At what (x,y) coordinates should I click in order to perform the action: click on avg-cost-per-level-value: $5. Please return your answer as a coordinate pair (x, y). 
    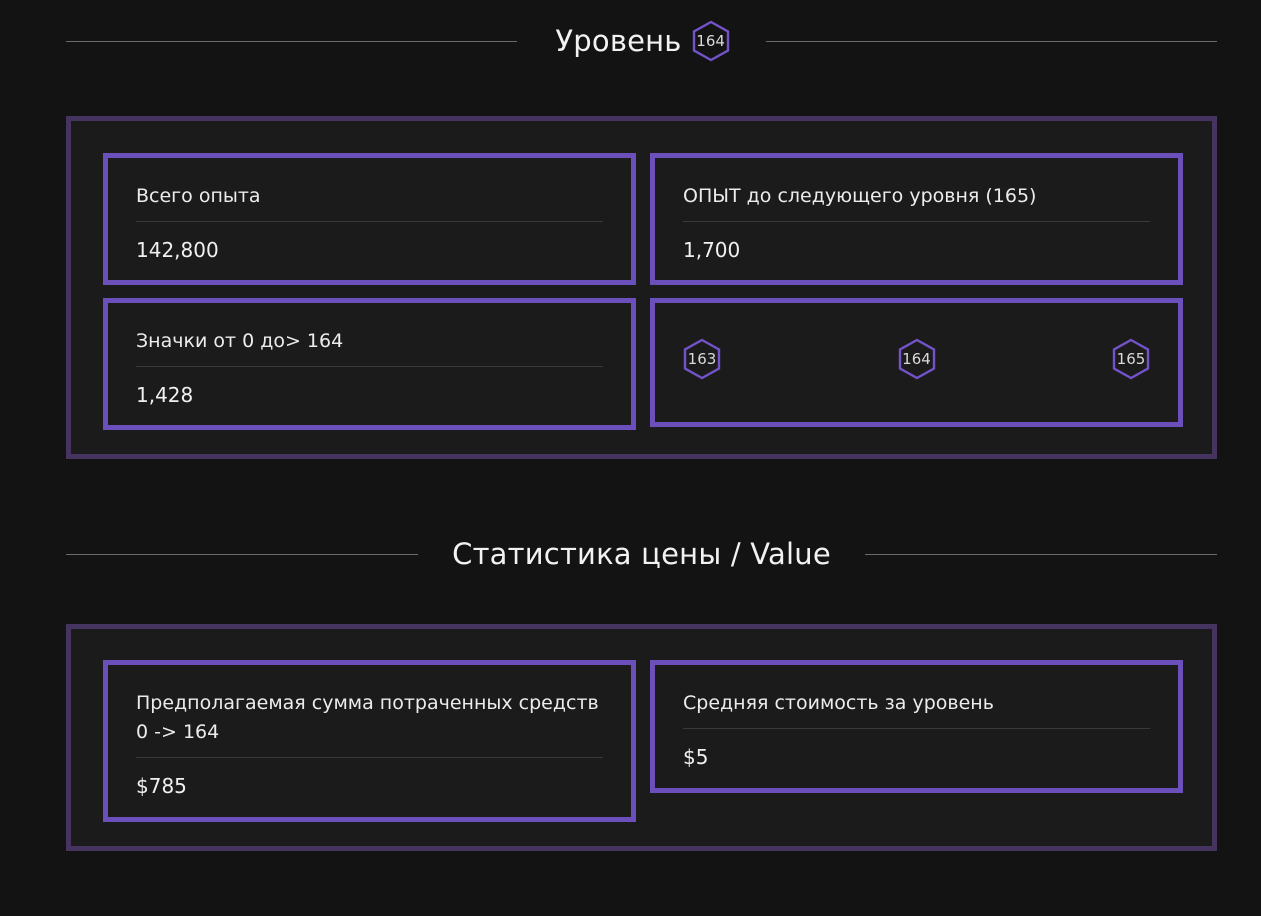
    Looking at the image, I should click on (696, 757).